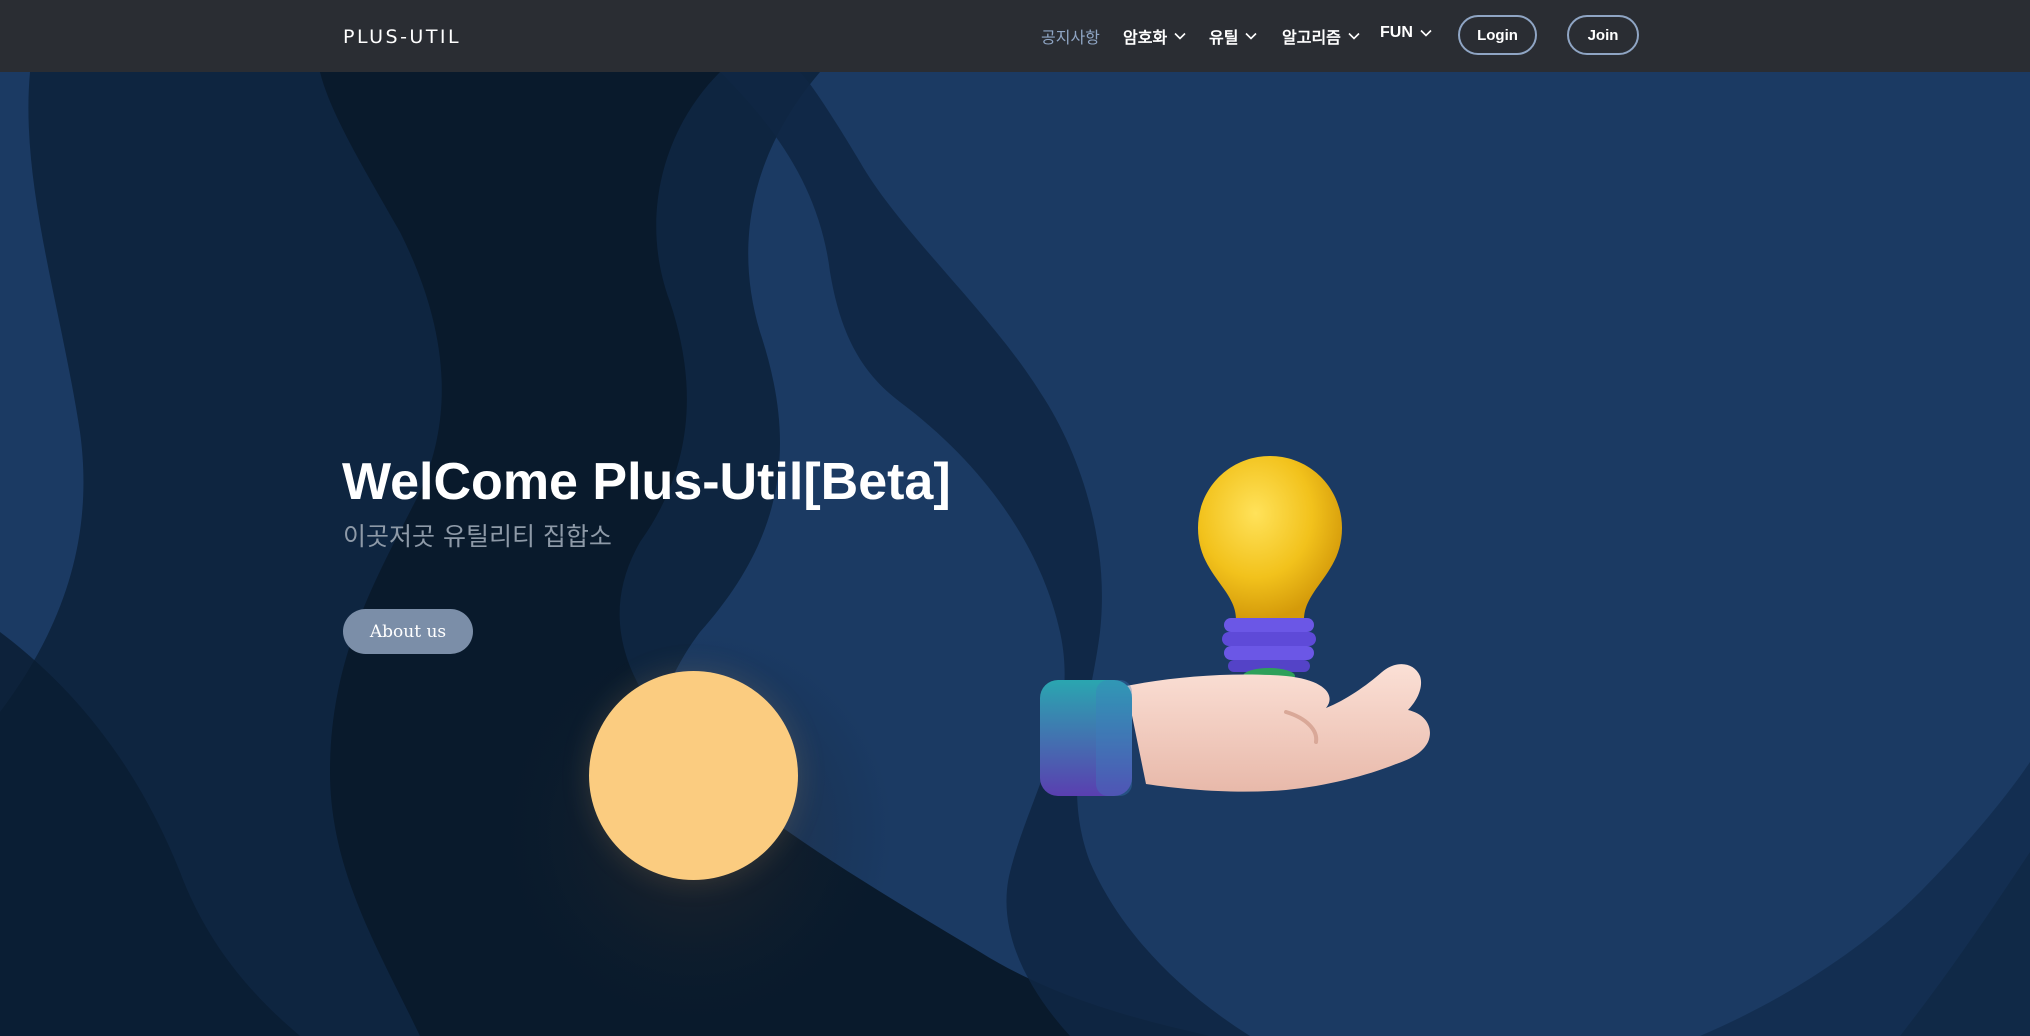 The image size is (2030, 1036). I want to click on hero-title: WelCome Plus-Util[Beta], so click(646, 482).